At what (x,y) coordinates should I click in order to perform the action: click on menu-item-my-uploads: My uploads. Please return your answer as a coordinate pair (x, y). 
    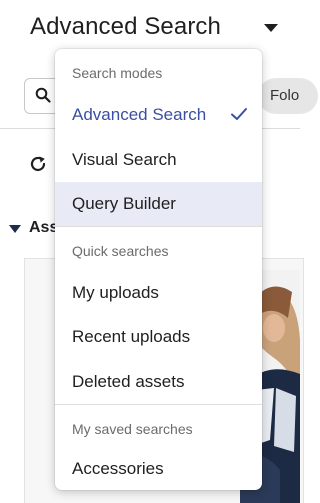
    Looking at the image, I should click on (158, 293).